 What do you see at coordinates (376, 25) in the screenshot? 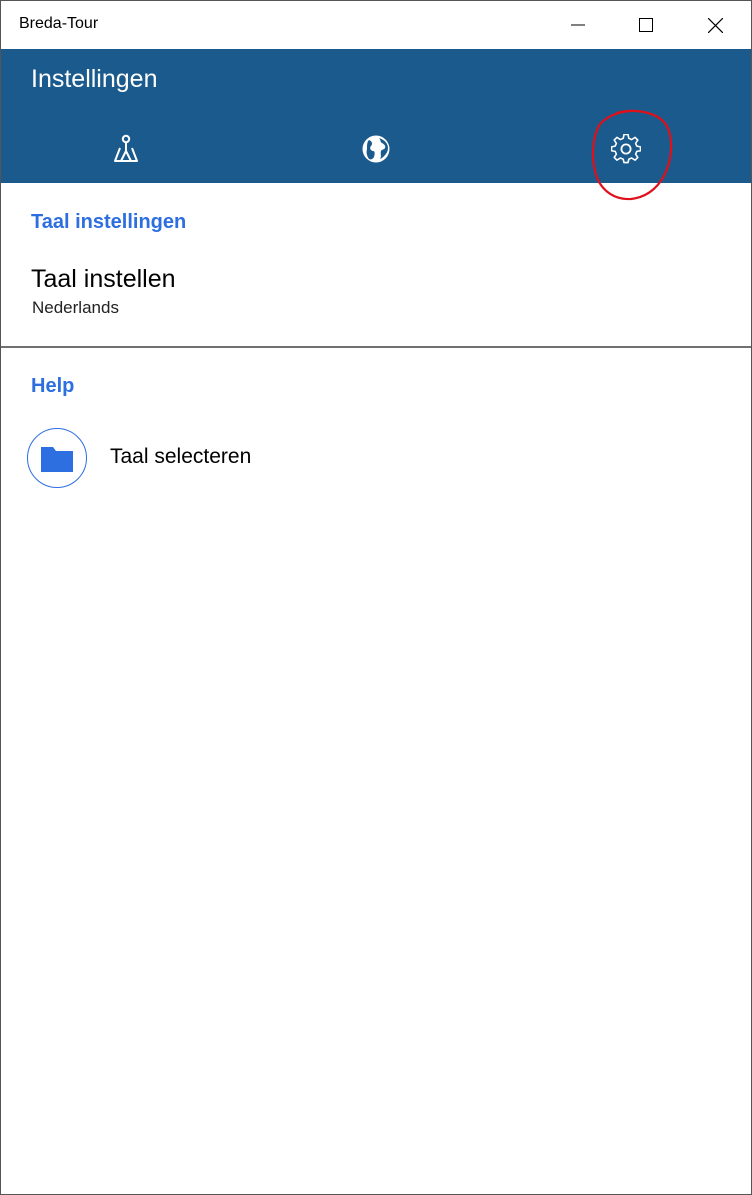
I see `title-bar: Breda-Tour` at bounding box center [376, 25].